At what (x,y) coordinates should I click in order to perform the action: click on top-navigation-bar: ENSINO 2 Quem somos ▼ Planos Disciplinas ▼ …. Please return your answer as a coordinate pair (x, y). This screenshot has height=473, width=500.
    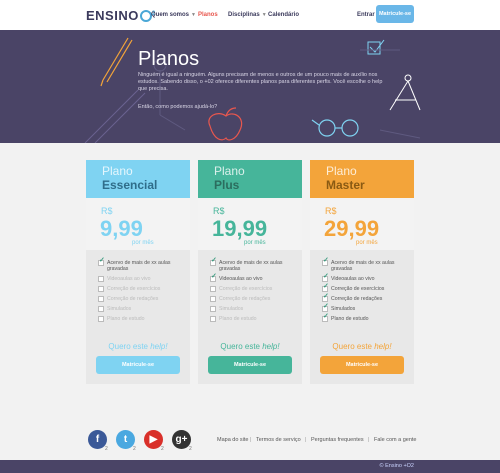
    Looking at the image, I should click on (250, 15).